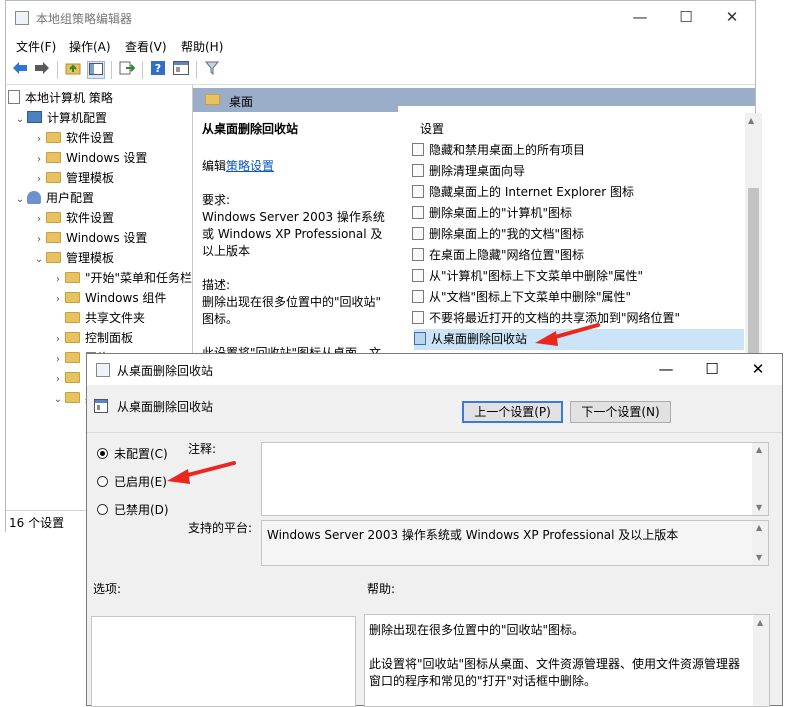 This screenshot has width=790, height=707. I want to click on annotation-arrow-enabled, so click(201, 472).